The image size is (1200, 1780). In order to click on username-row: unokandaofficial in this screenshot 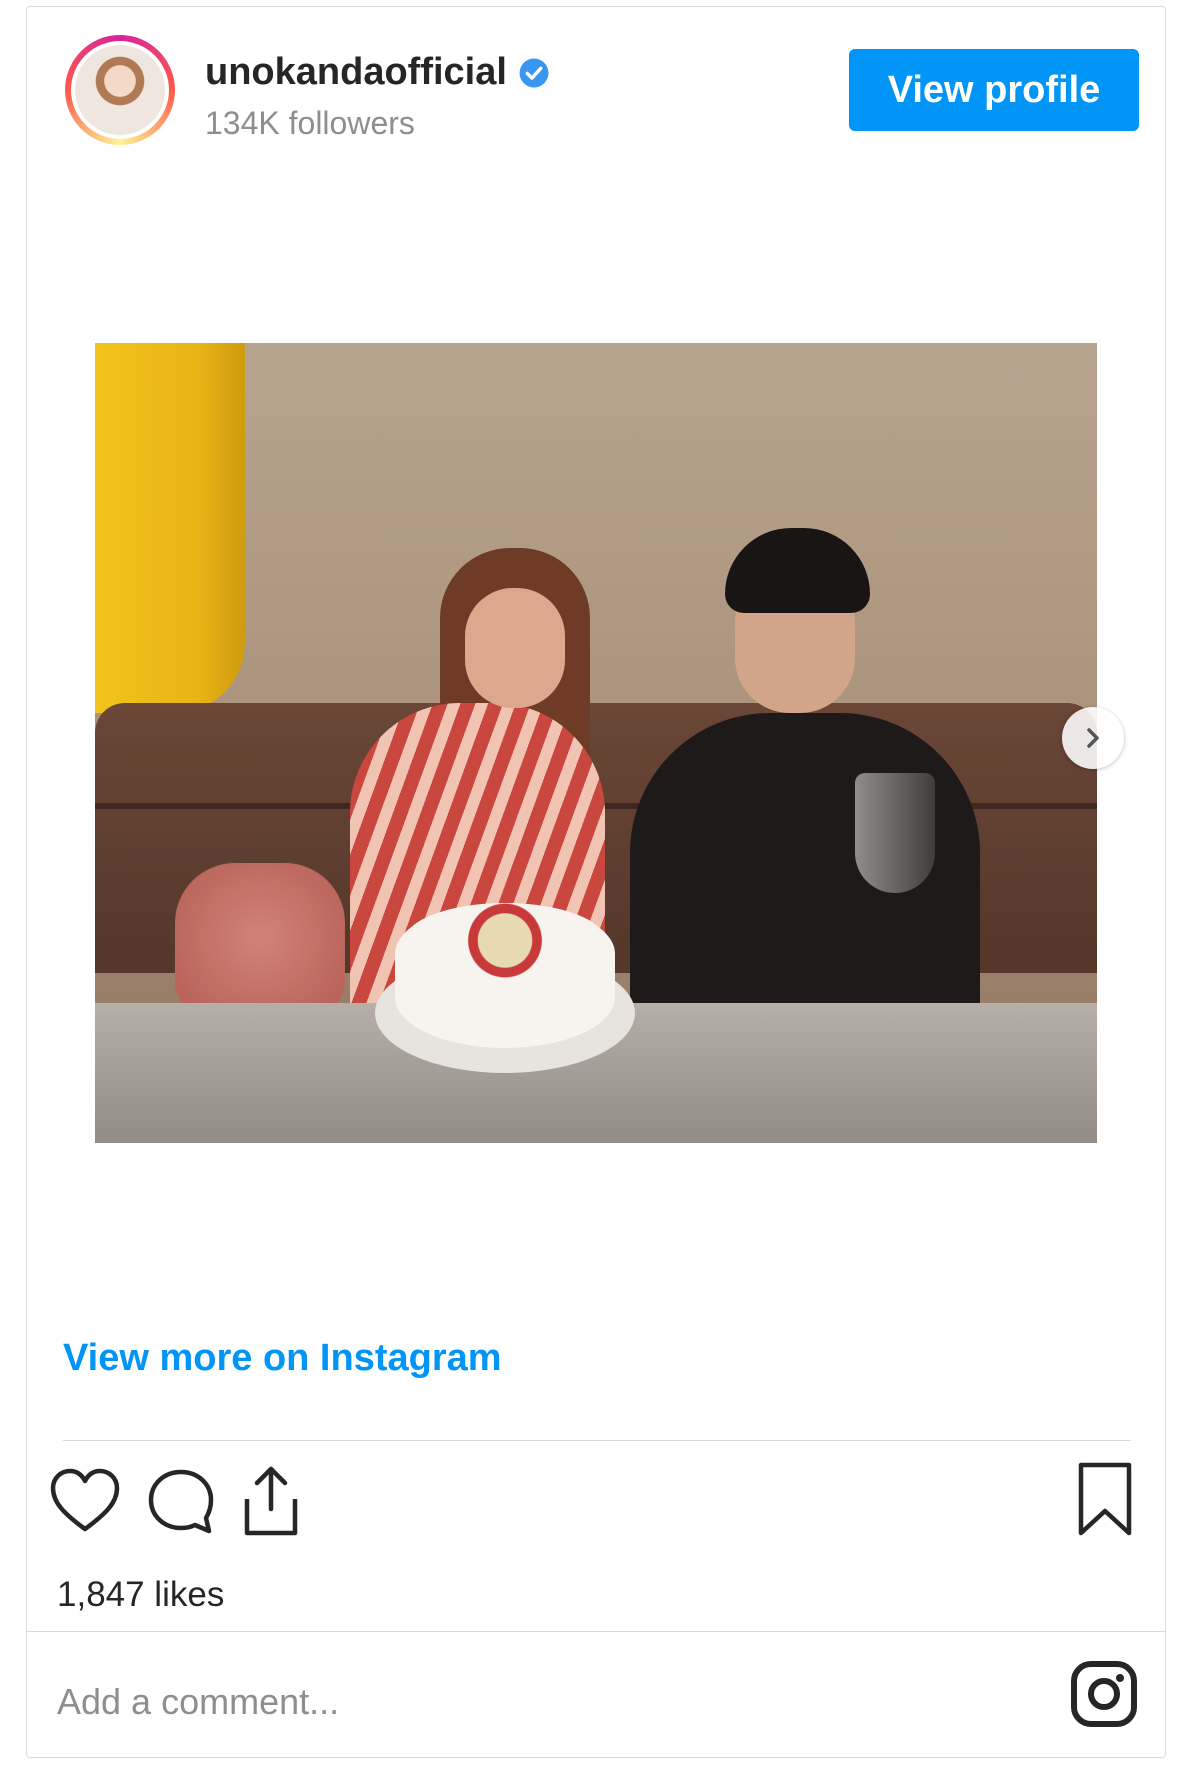, I will do `click(378, 72)`.